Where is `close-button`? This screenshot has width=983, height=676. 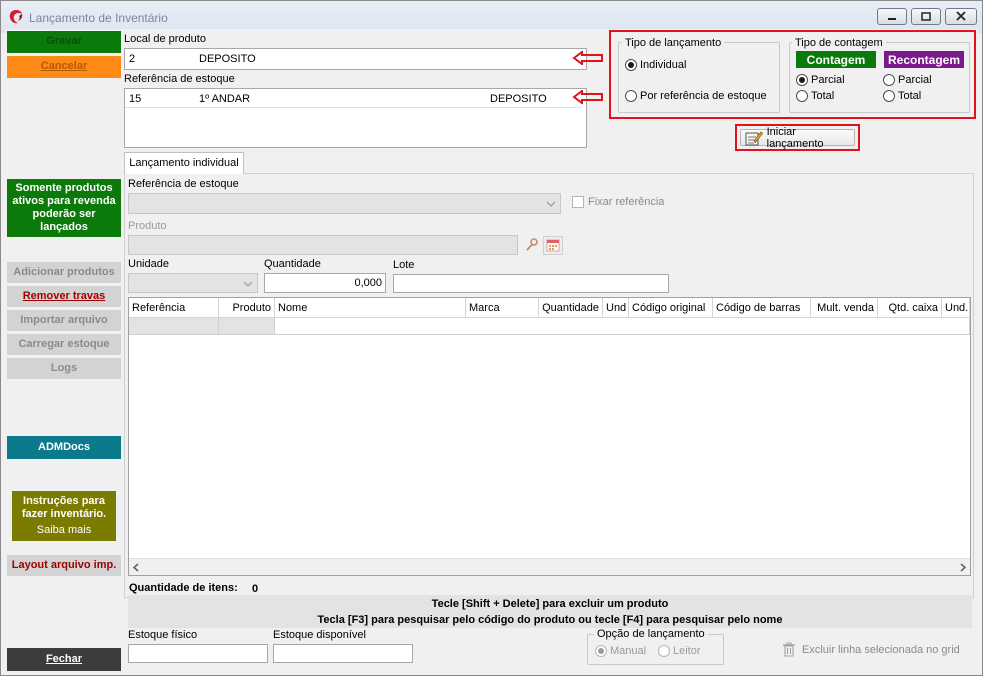 close-button is located at coordinates (961, 16).